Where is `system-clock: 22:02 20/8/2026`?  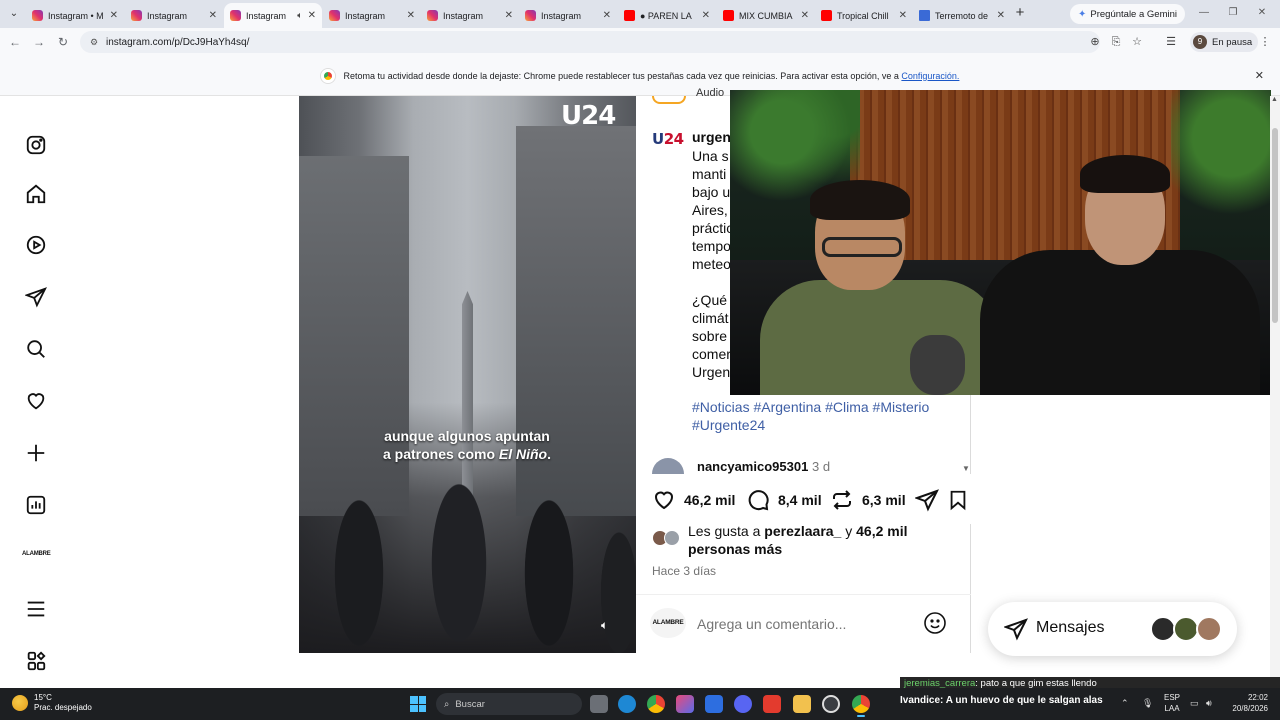 system-clock: 22:02 20/8/2026 is located at coordinates (1246, 703).